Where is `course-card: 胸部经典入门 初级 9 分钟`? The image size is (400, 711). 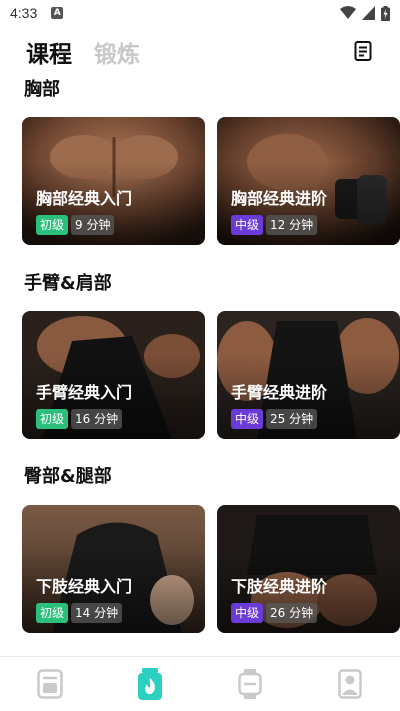 course-card: 胸部经典入门 初级 9 分钟 is located at coordinates (113, 181).